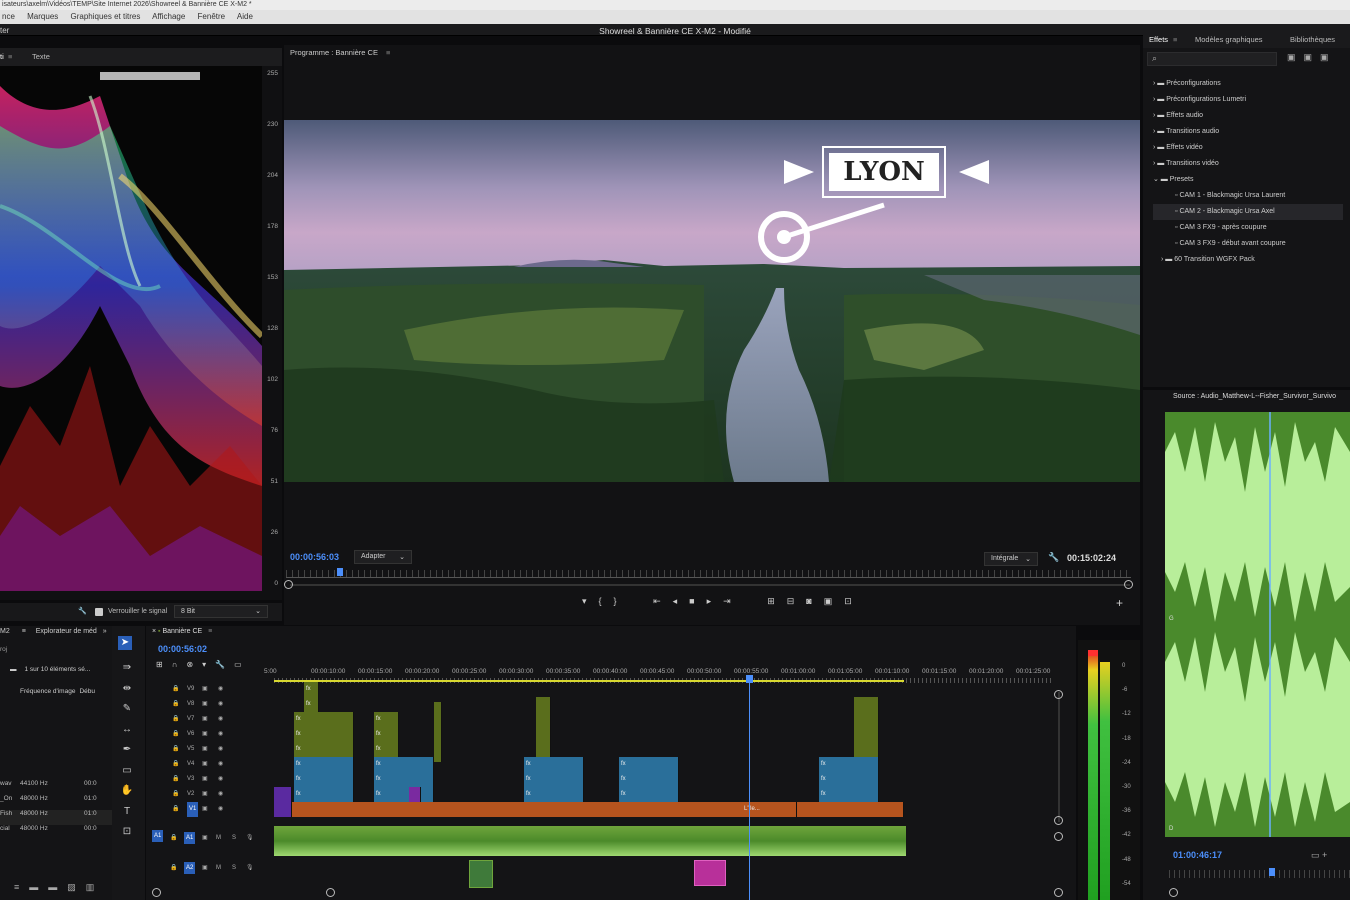 This screenshot has width=1350, height=900. Describe the element at coordinates (1128, 584) in the screenshot. I see `scroll-handle-right` at that location.